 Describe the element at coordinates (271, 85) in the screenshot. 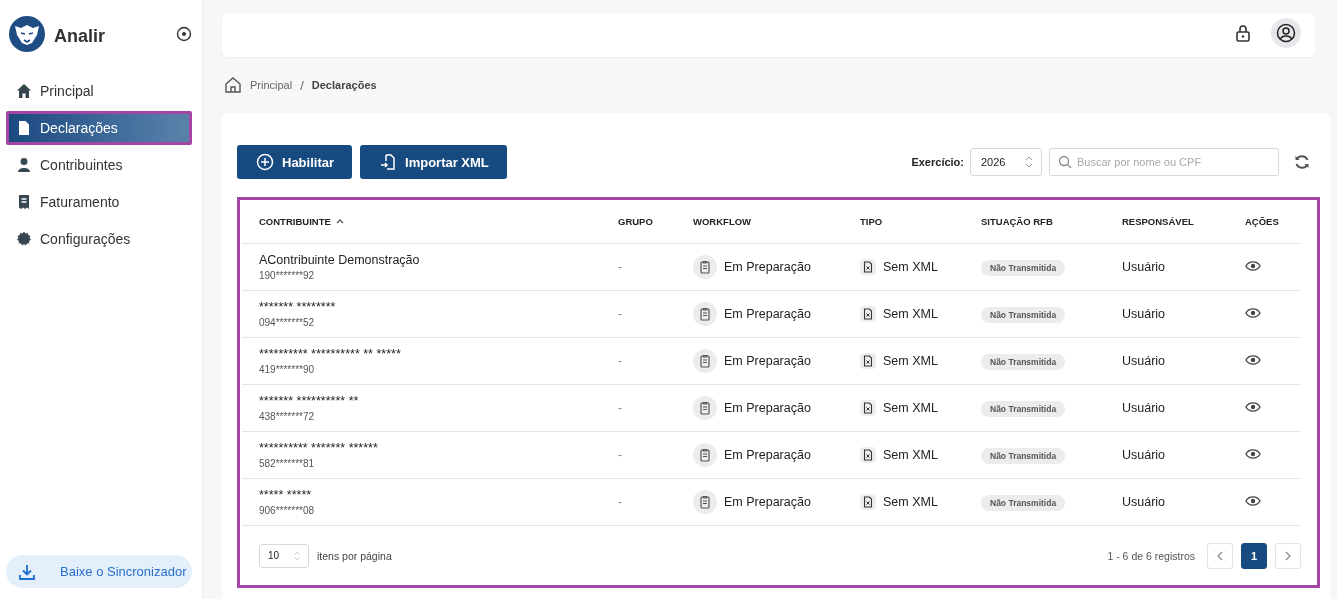

I see `breadcrumb-link: Principal` at that location.